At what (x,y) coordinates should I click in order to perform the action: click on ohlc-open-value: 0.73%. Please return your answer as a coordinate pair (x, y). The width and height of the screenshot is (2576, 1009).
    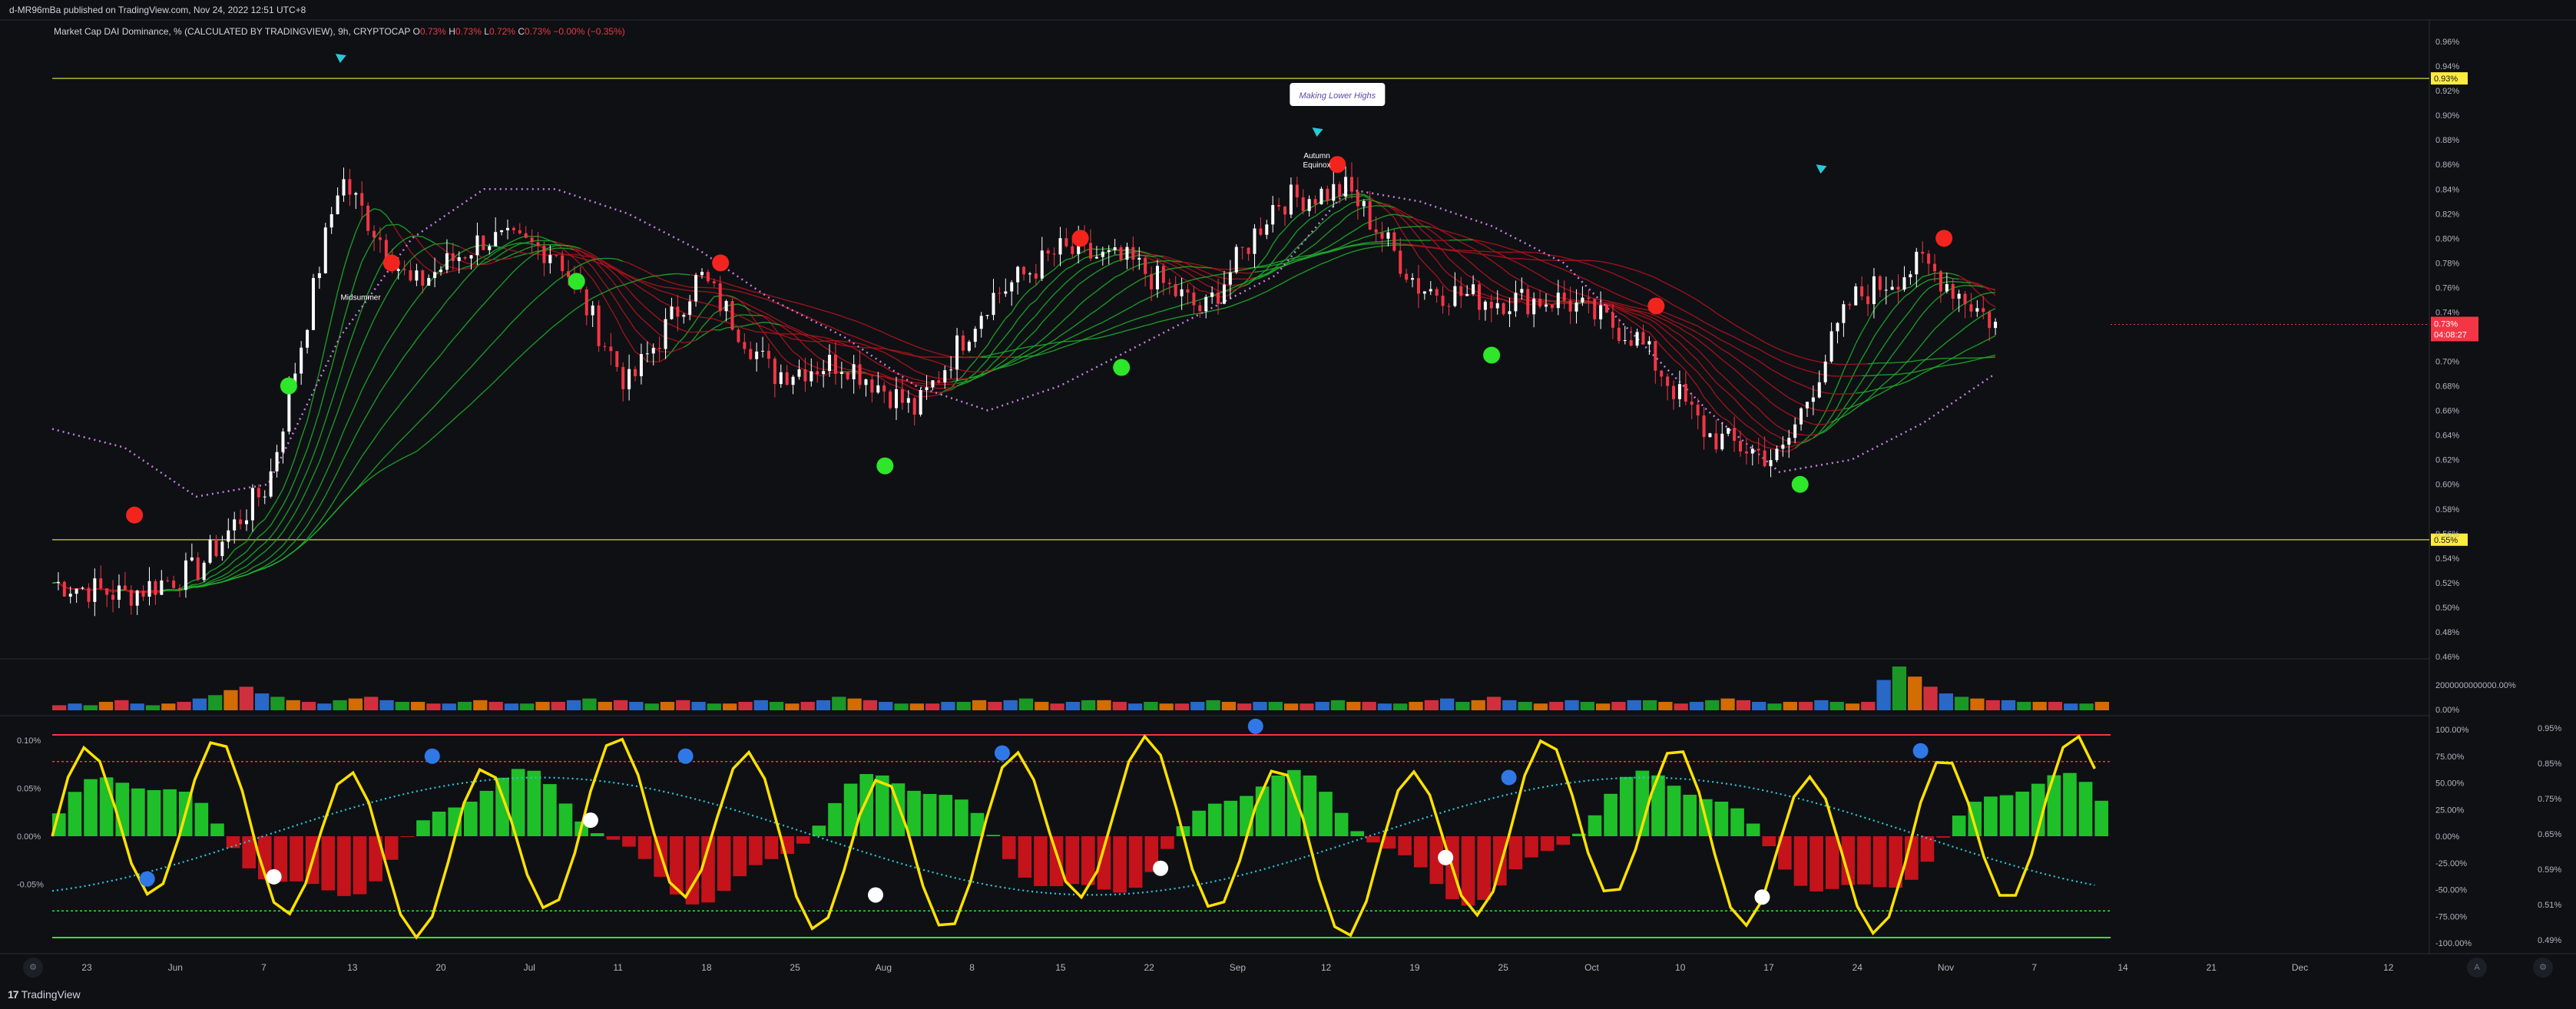
    Looking at the image, I should click on (433, 31).